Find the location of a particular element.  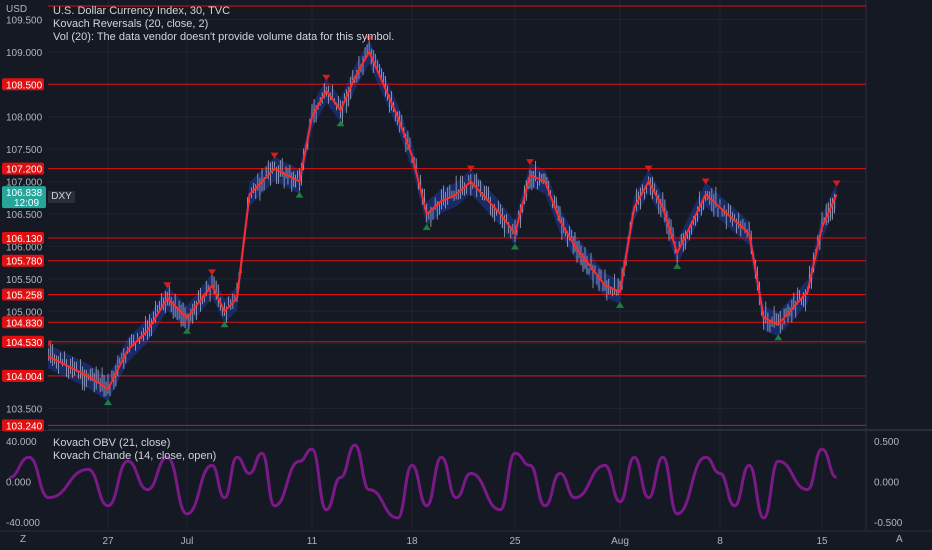

chande-tick-label: 0.000 is located at coordinates (886, 483).